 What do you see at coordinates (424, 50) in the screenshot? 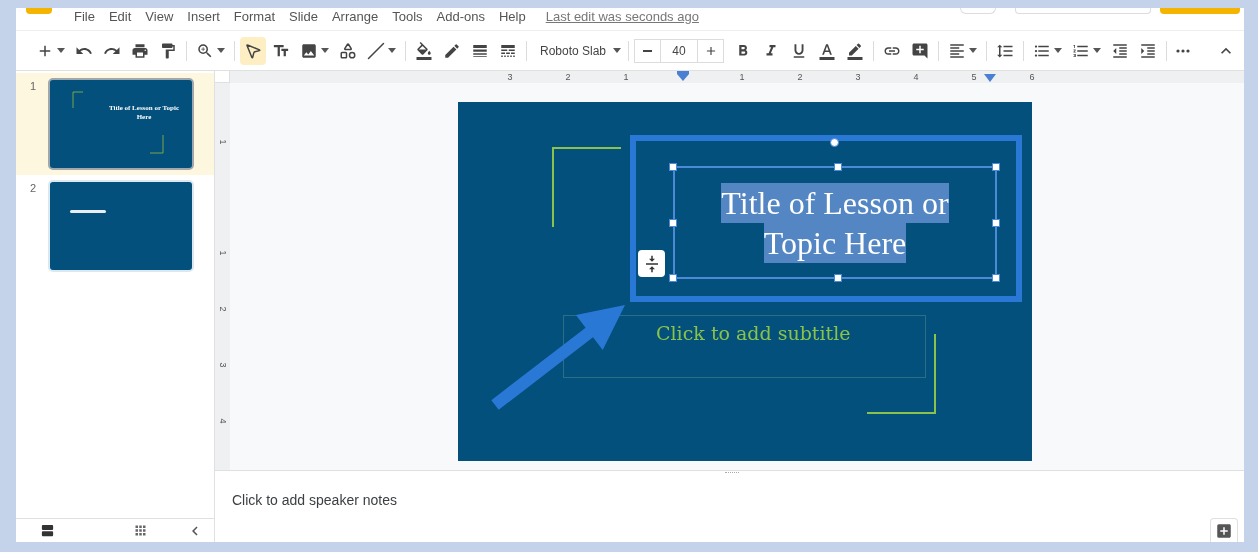
I see `paint-bucket-icon` at bounding box center [424, 50].